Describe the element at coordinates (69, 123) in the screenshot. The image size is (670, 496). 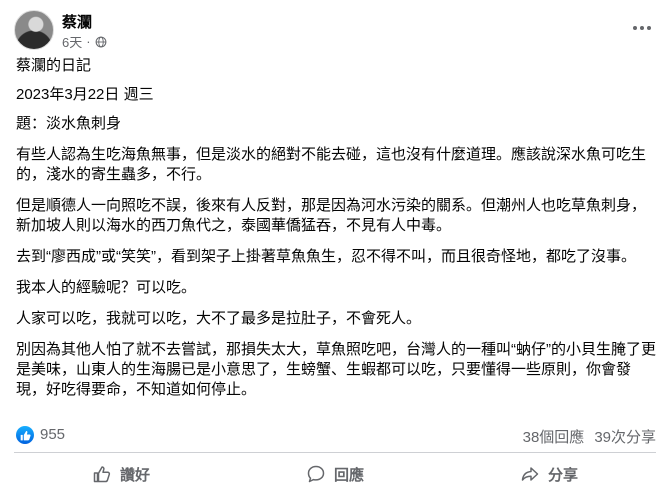
I see `post-topic: 題：淡水魚刺身` at that location.